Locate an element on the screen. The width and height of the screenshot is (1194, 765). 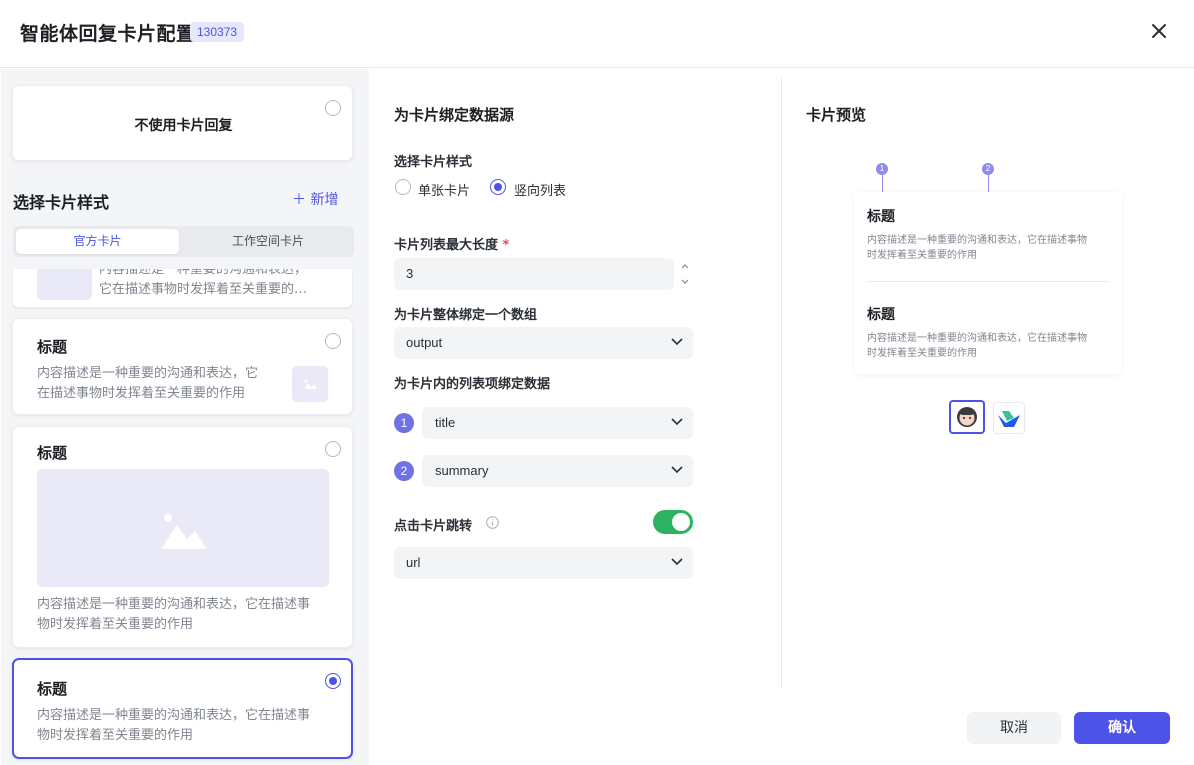
cancel-button: 取消 is located at coordinates (1014, 728).